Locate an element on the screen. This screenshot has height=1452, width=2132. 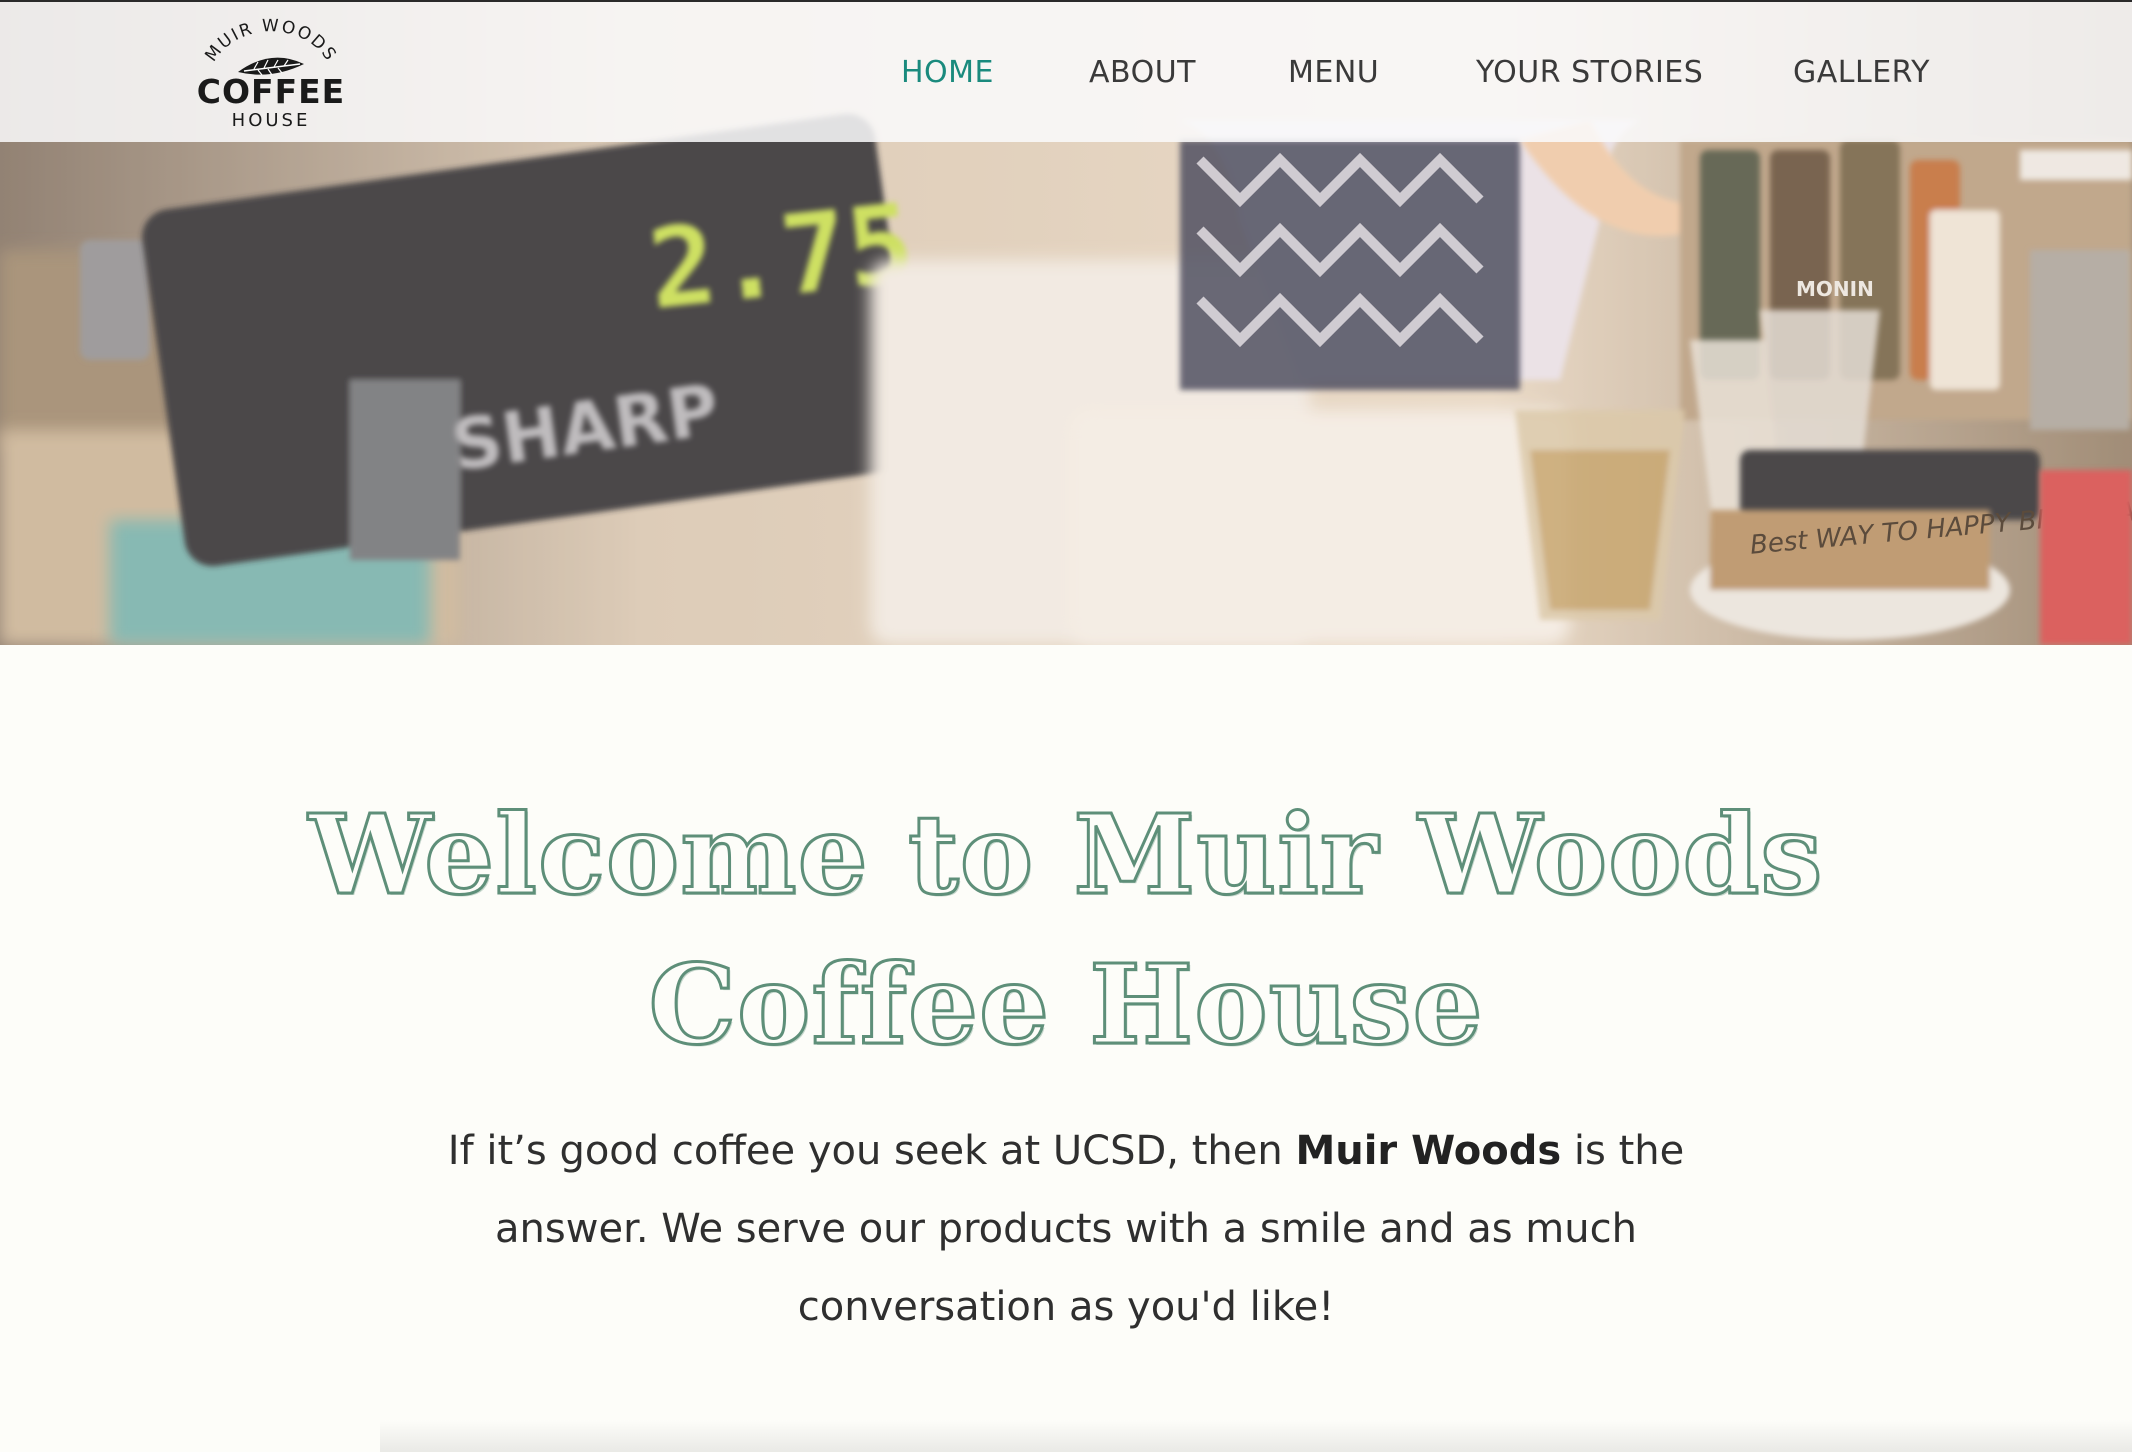
nav-menu: MENU is located at coordinates (1333, 73).